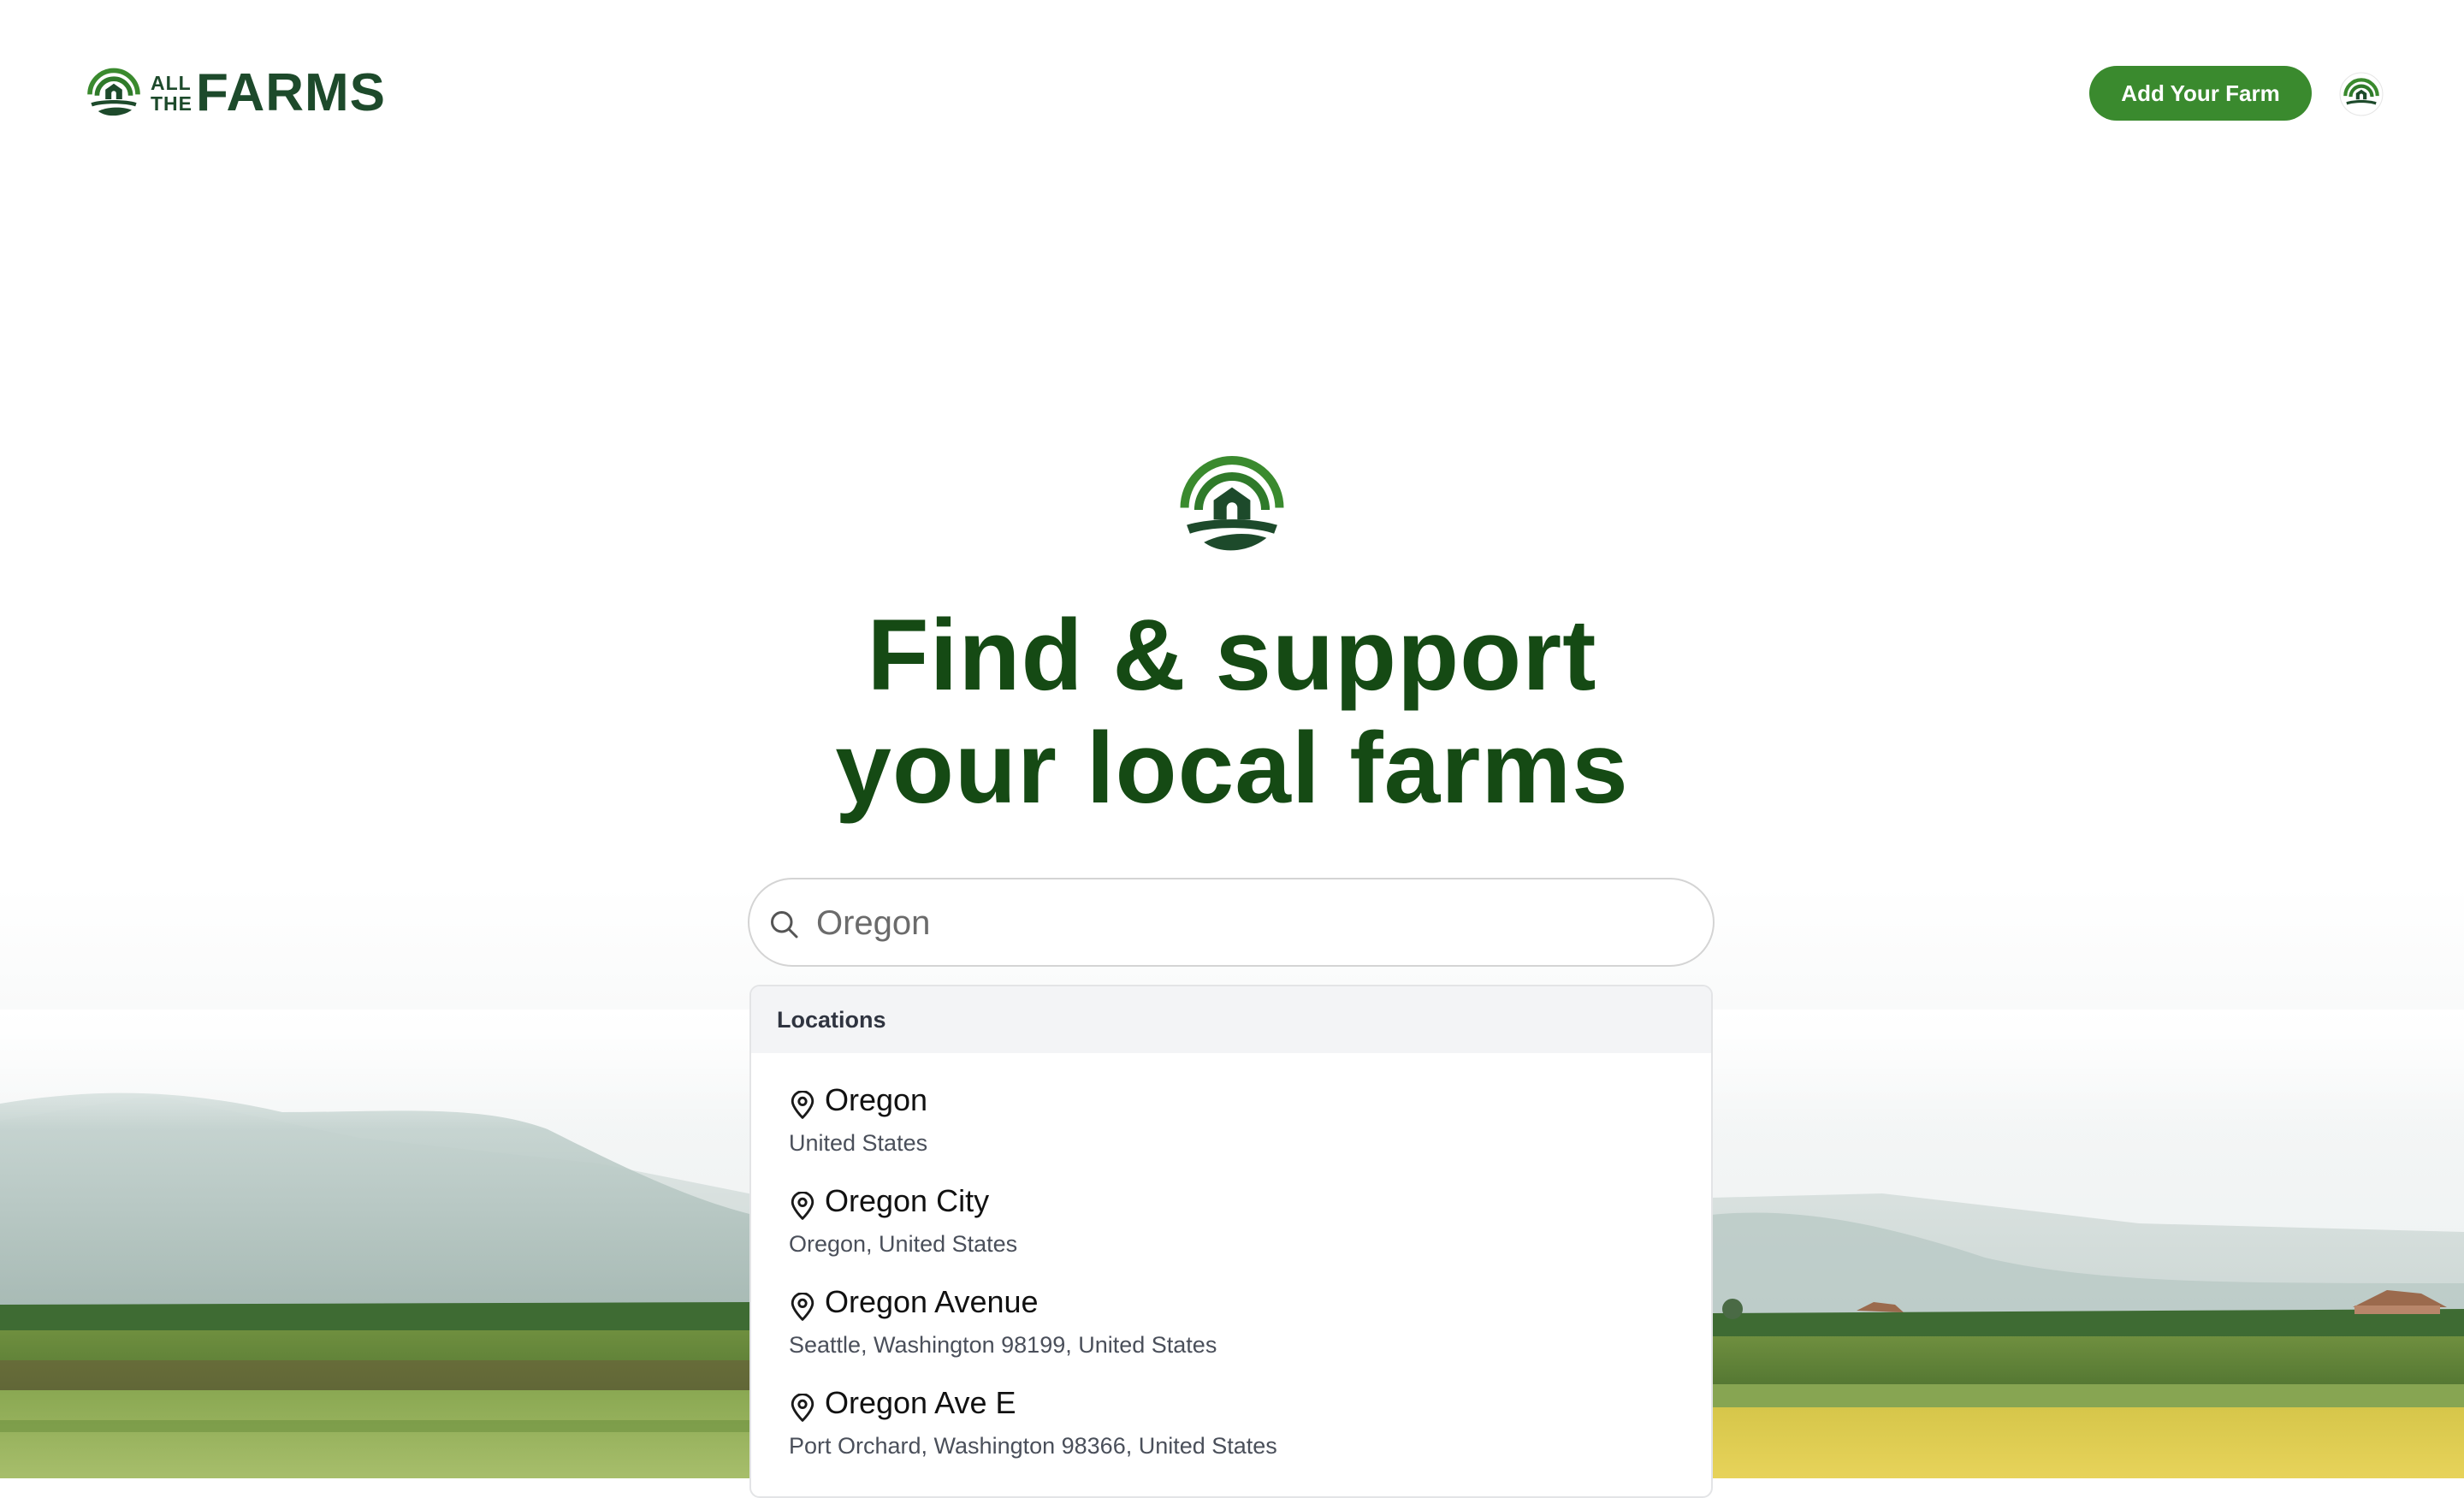 This screenshot has width=2464, height=1498. I want to click on add-your-farm-button: Add Your Farm, so click(2200, 93).